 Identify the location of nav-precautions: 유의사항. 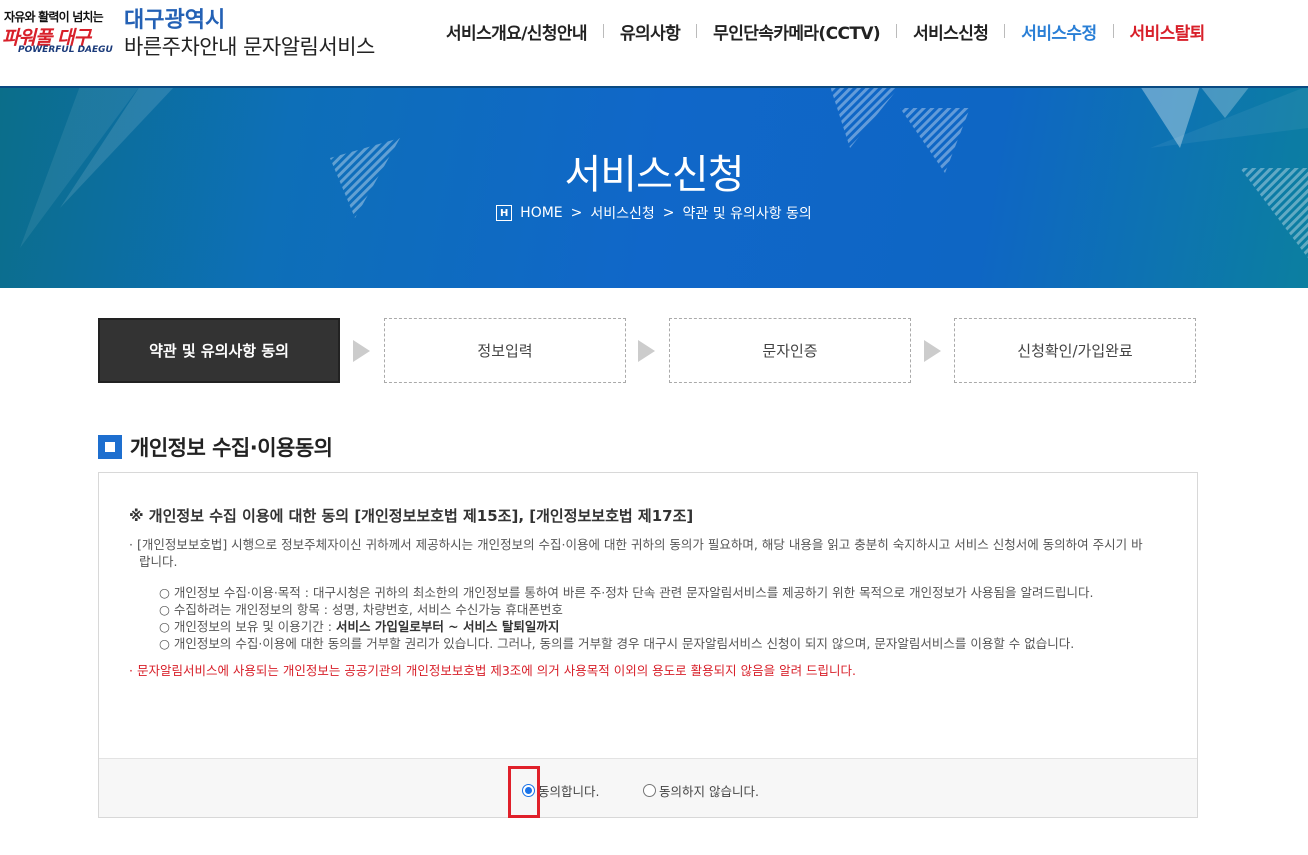
(650, 31).